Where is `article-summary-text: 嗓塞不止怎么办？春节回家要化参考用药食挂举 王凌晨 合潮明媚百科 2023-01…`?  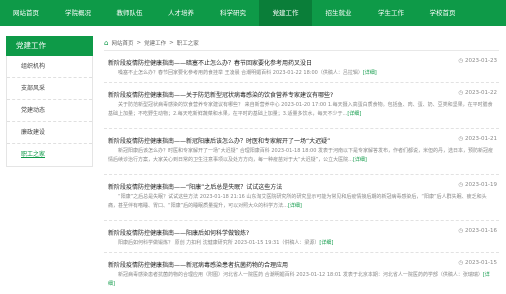 article-summary-text: 嗓塞不止怎么办？春节回家要化参考用药食挂举 王凌晨 合潮明媚百科 2023-01… is located at coordinates (240, 73).